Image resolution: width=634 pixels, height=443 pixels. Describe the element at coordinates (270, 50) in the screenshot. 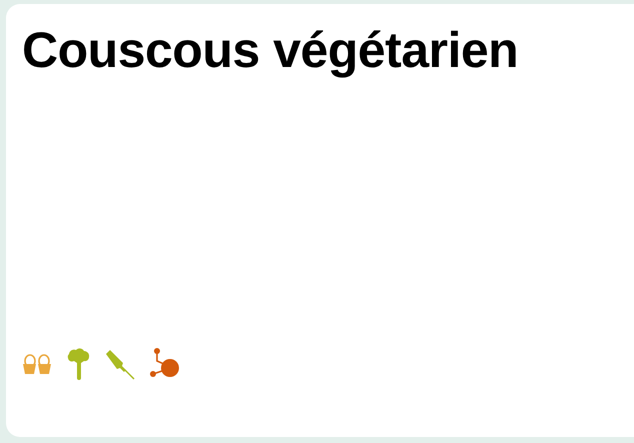

I see `recipe-title: Couscous végétarien` at that location.